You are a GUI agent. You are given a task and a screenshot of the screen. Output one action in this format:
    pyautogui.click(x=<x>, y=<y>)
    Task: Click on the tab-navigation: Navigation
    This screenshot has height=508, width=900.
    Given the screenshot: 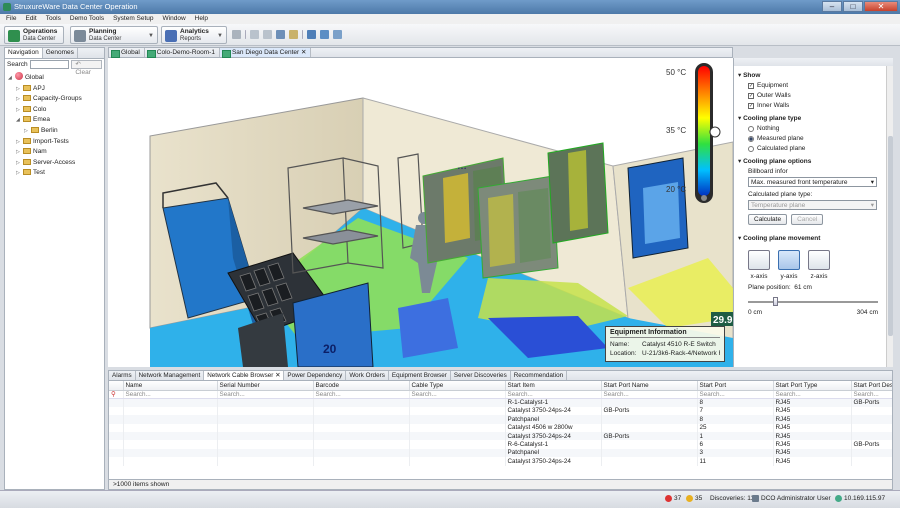 What is the action you would take?
    pyautogui.click(x=24, y=53)
    